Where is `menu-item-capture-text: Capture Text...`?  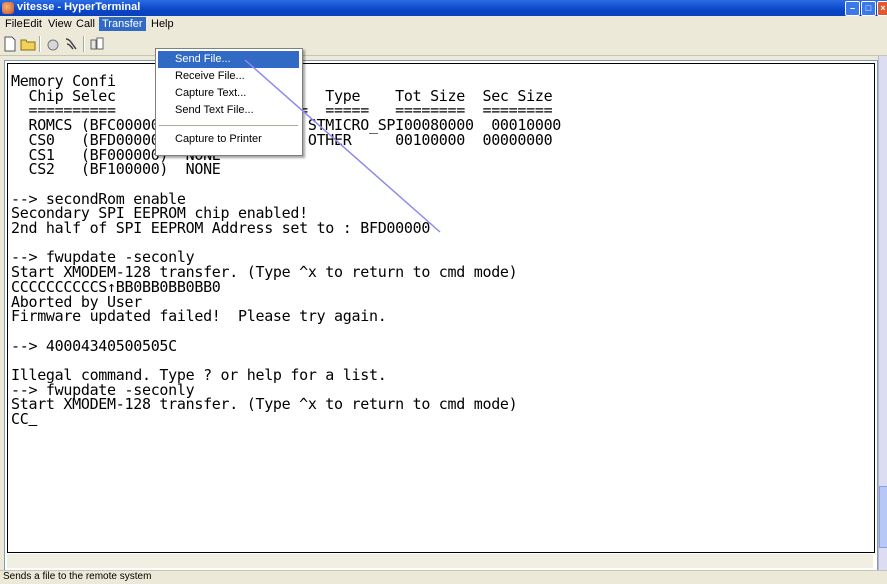 menu-item-capture-text: Capture Text... is located at coordinates (228, 93).